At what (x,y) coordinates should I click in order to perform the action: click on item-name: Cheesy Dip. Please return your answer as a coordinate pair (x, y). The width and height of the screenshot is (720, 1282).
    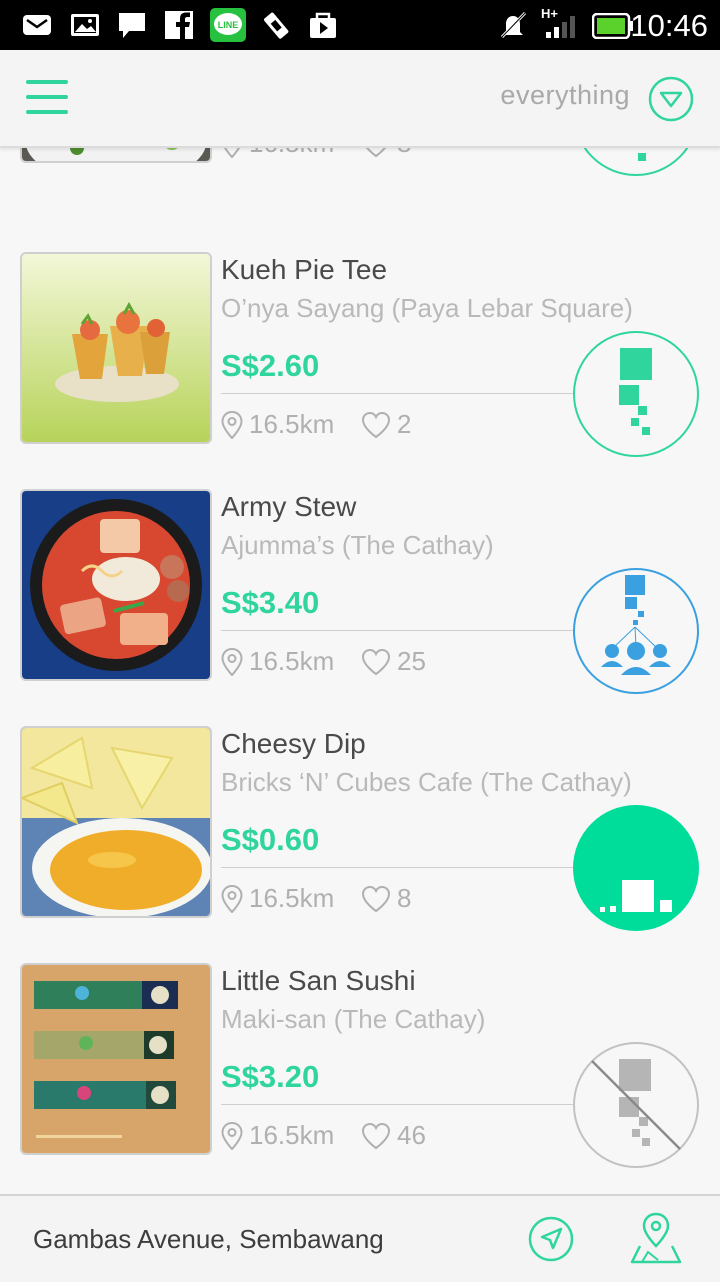
    Looking at the image, I should click on (293, 743).